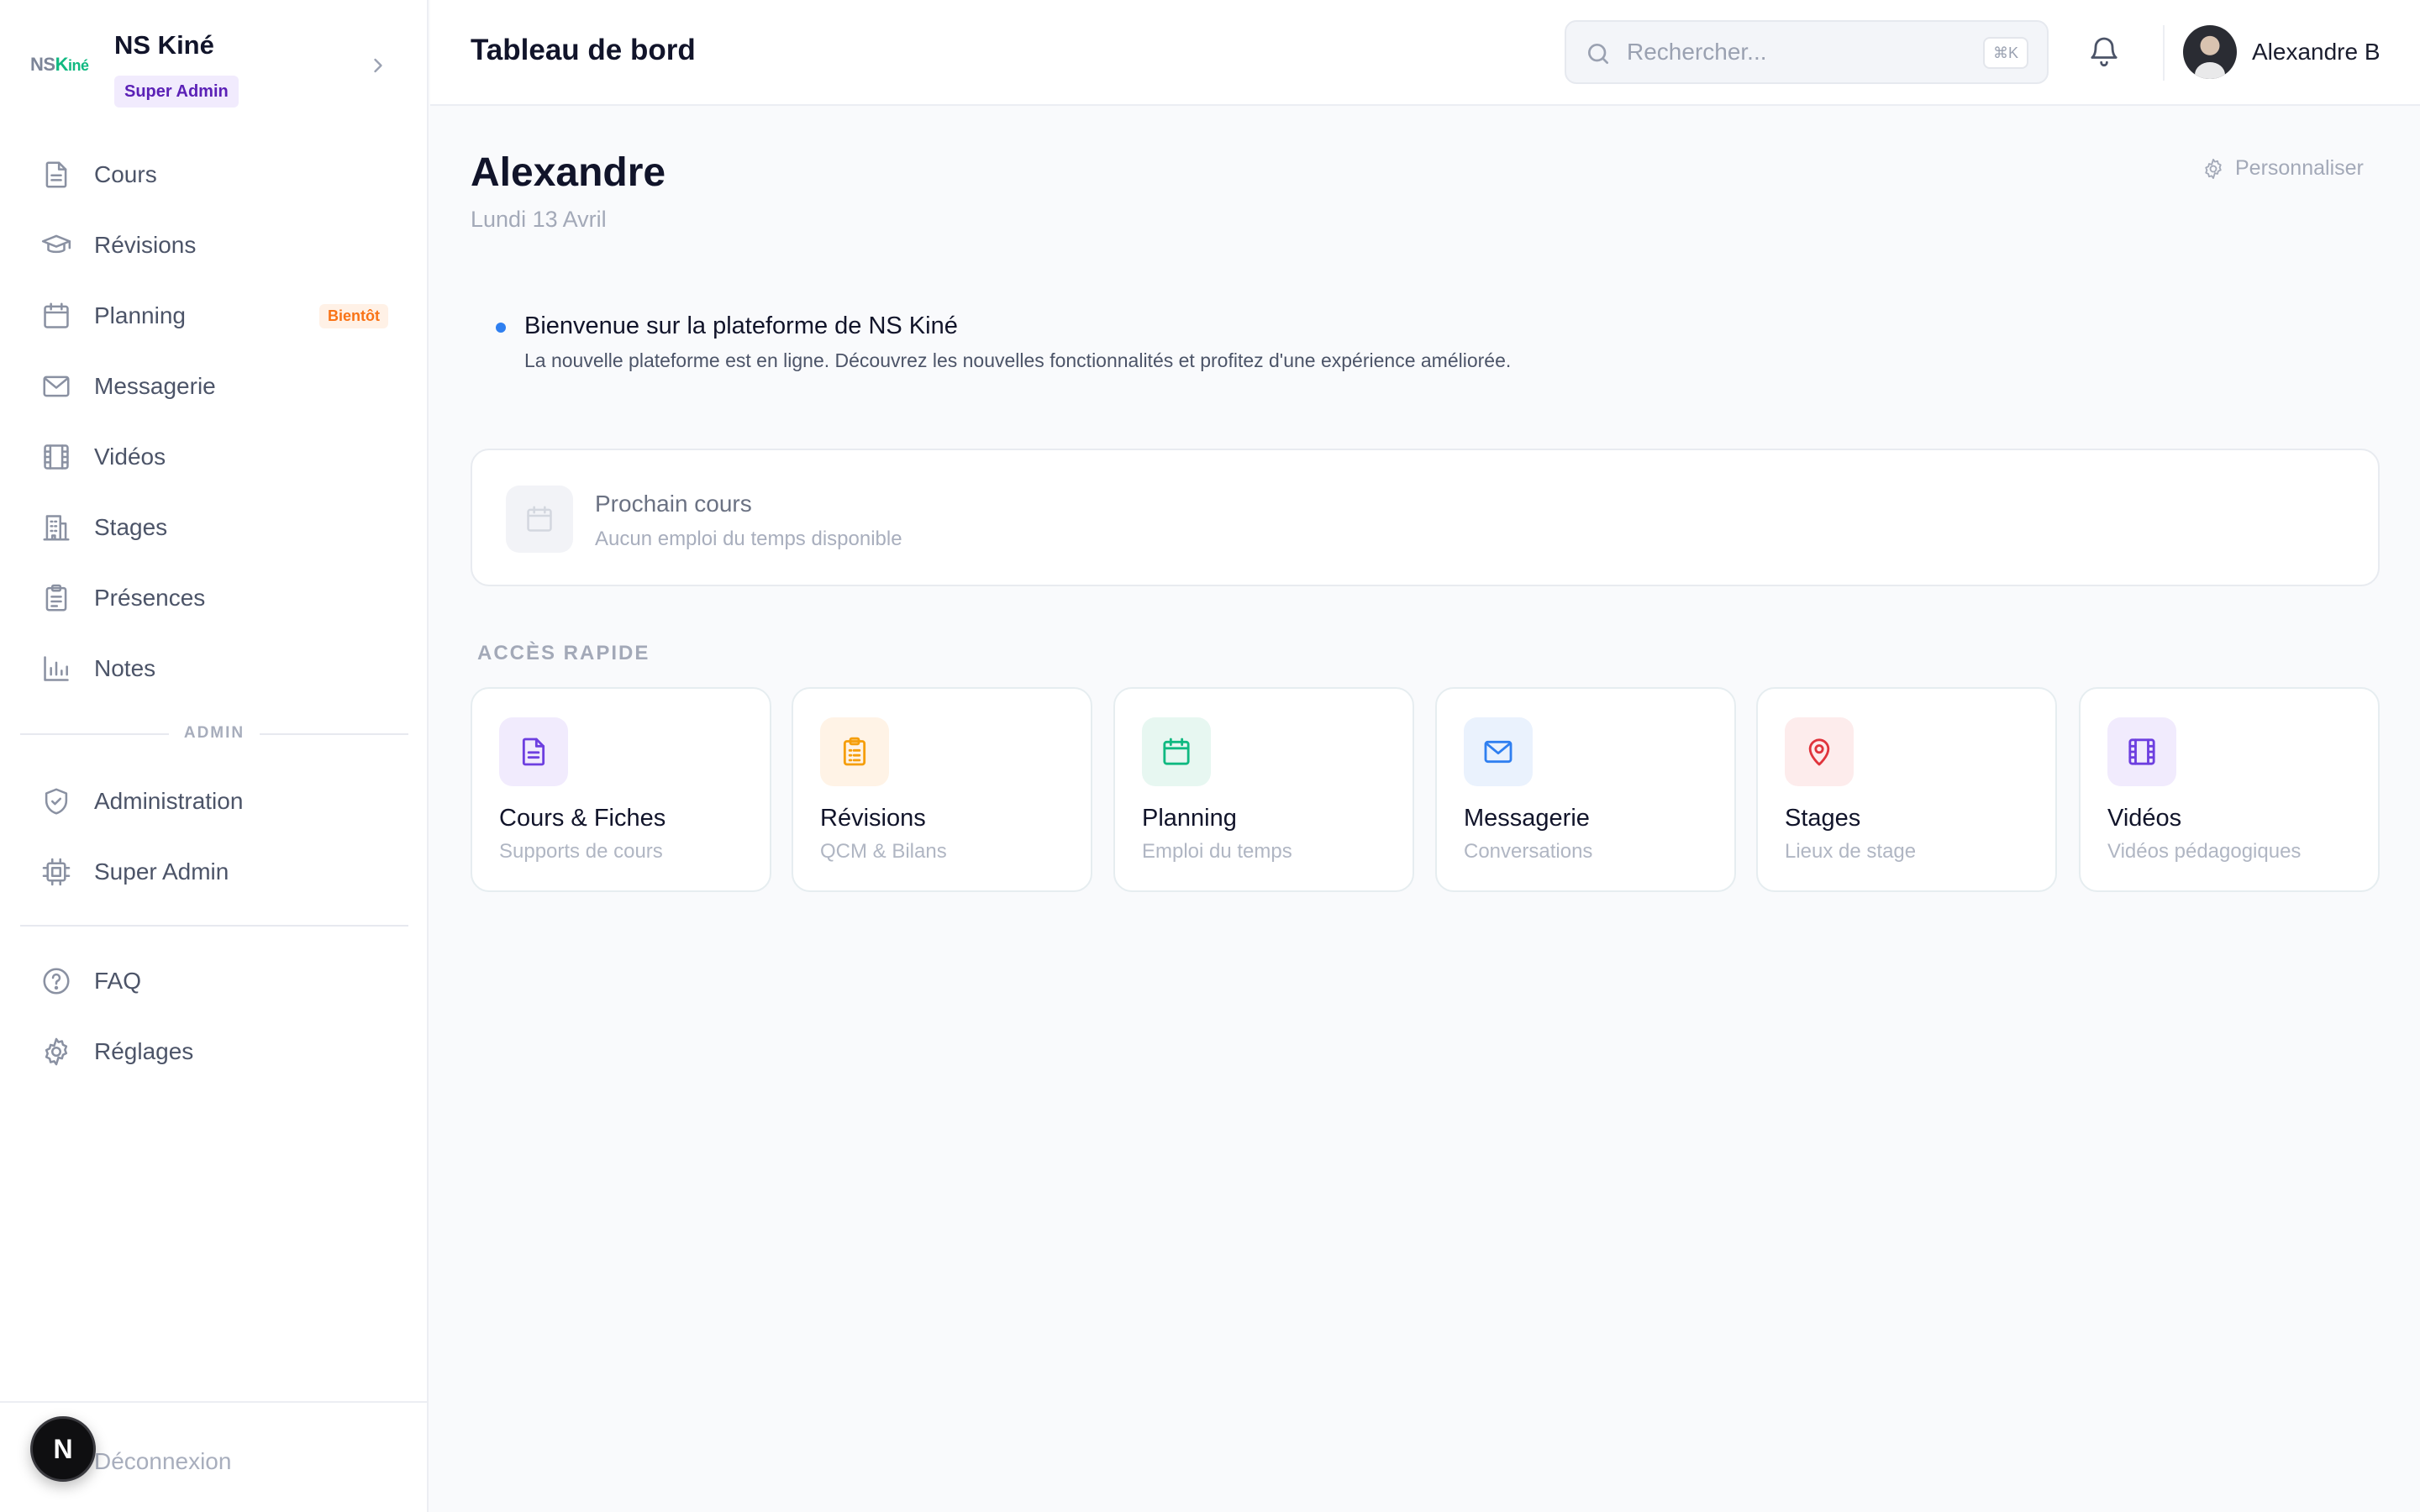 The width and height of the screenshot is (2420, 1512). Describe the element at coordinates (140, 315) in the screenshot. I see `sidebar-item-label: Planning` at that location.